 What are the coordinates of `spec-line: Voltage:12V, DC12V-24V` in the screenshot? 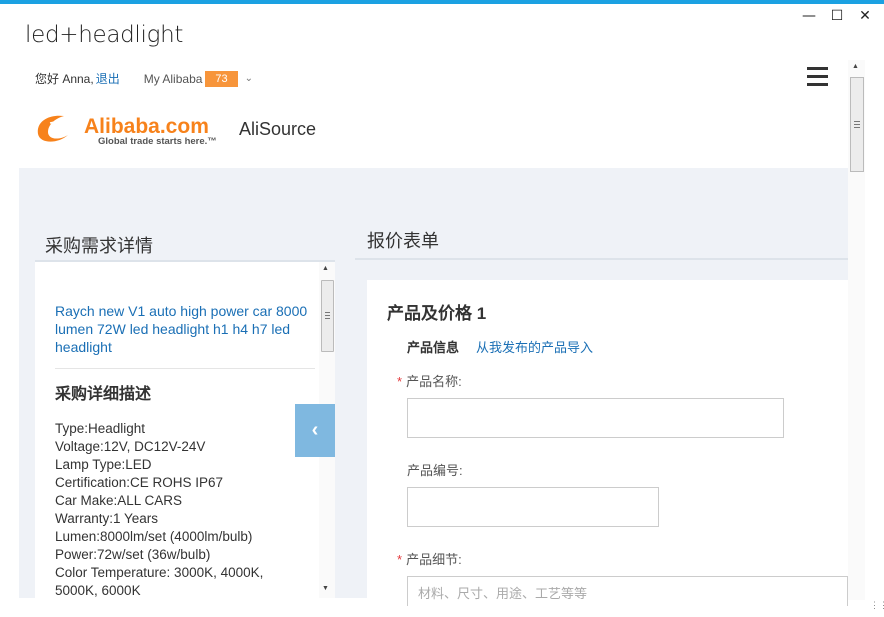 It's located at (130, 446).